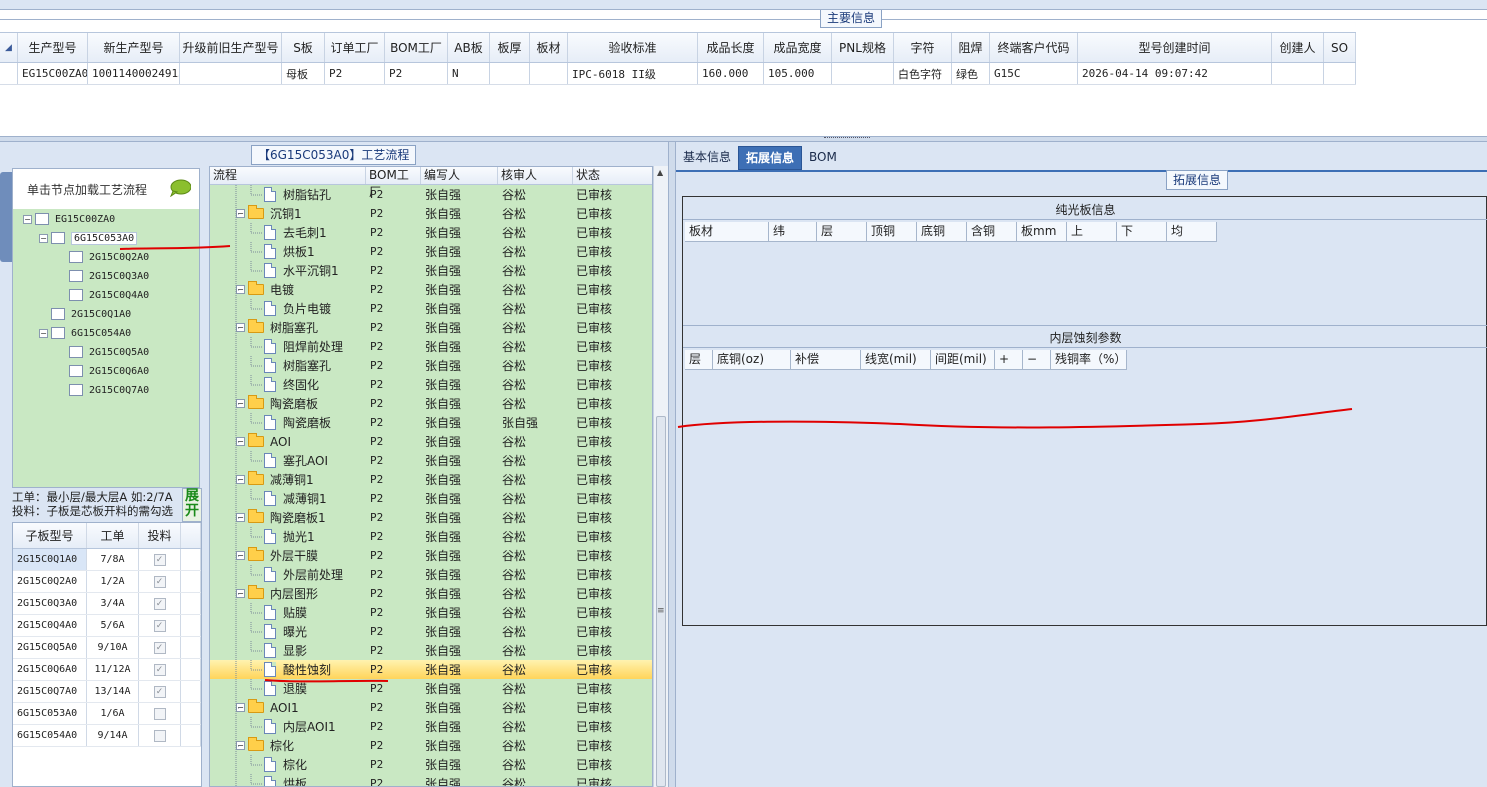 This screenshot has width=1487, height=787. Describe the element at coordinates (431, 194) in the screenshot. I see `flow-step-row: 树脂钻孔 P2 张自强 谷松 已审核` at that location.